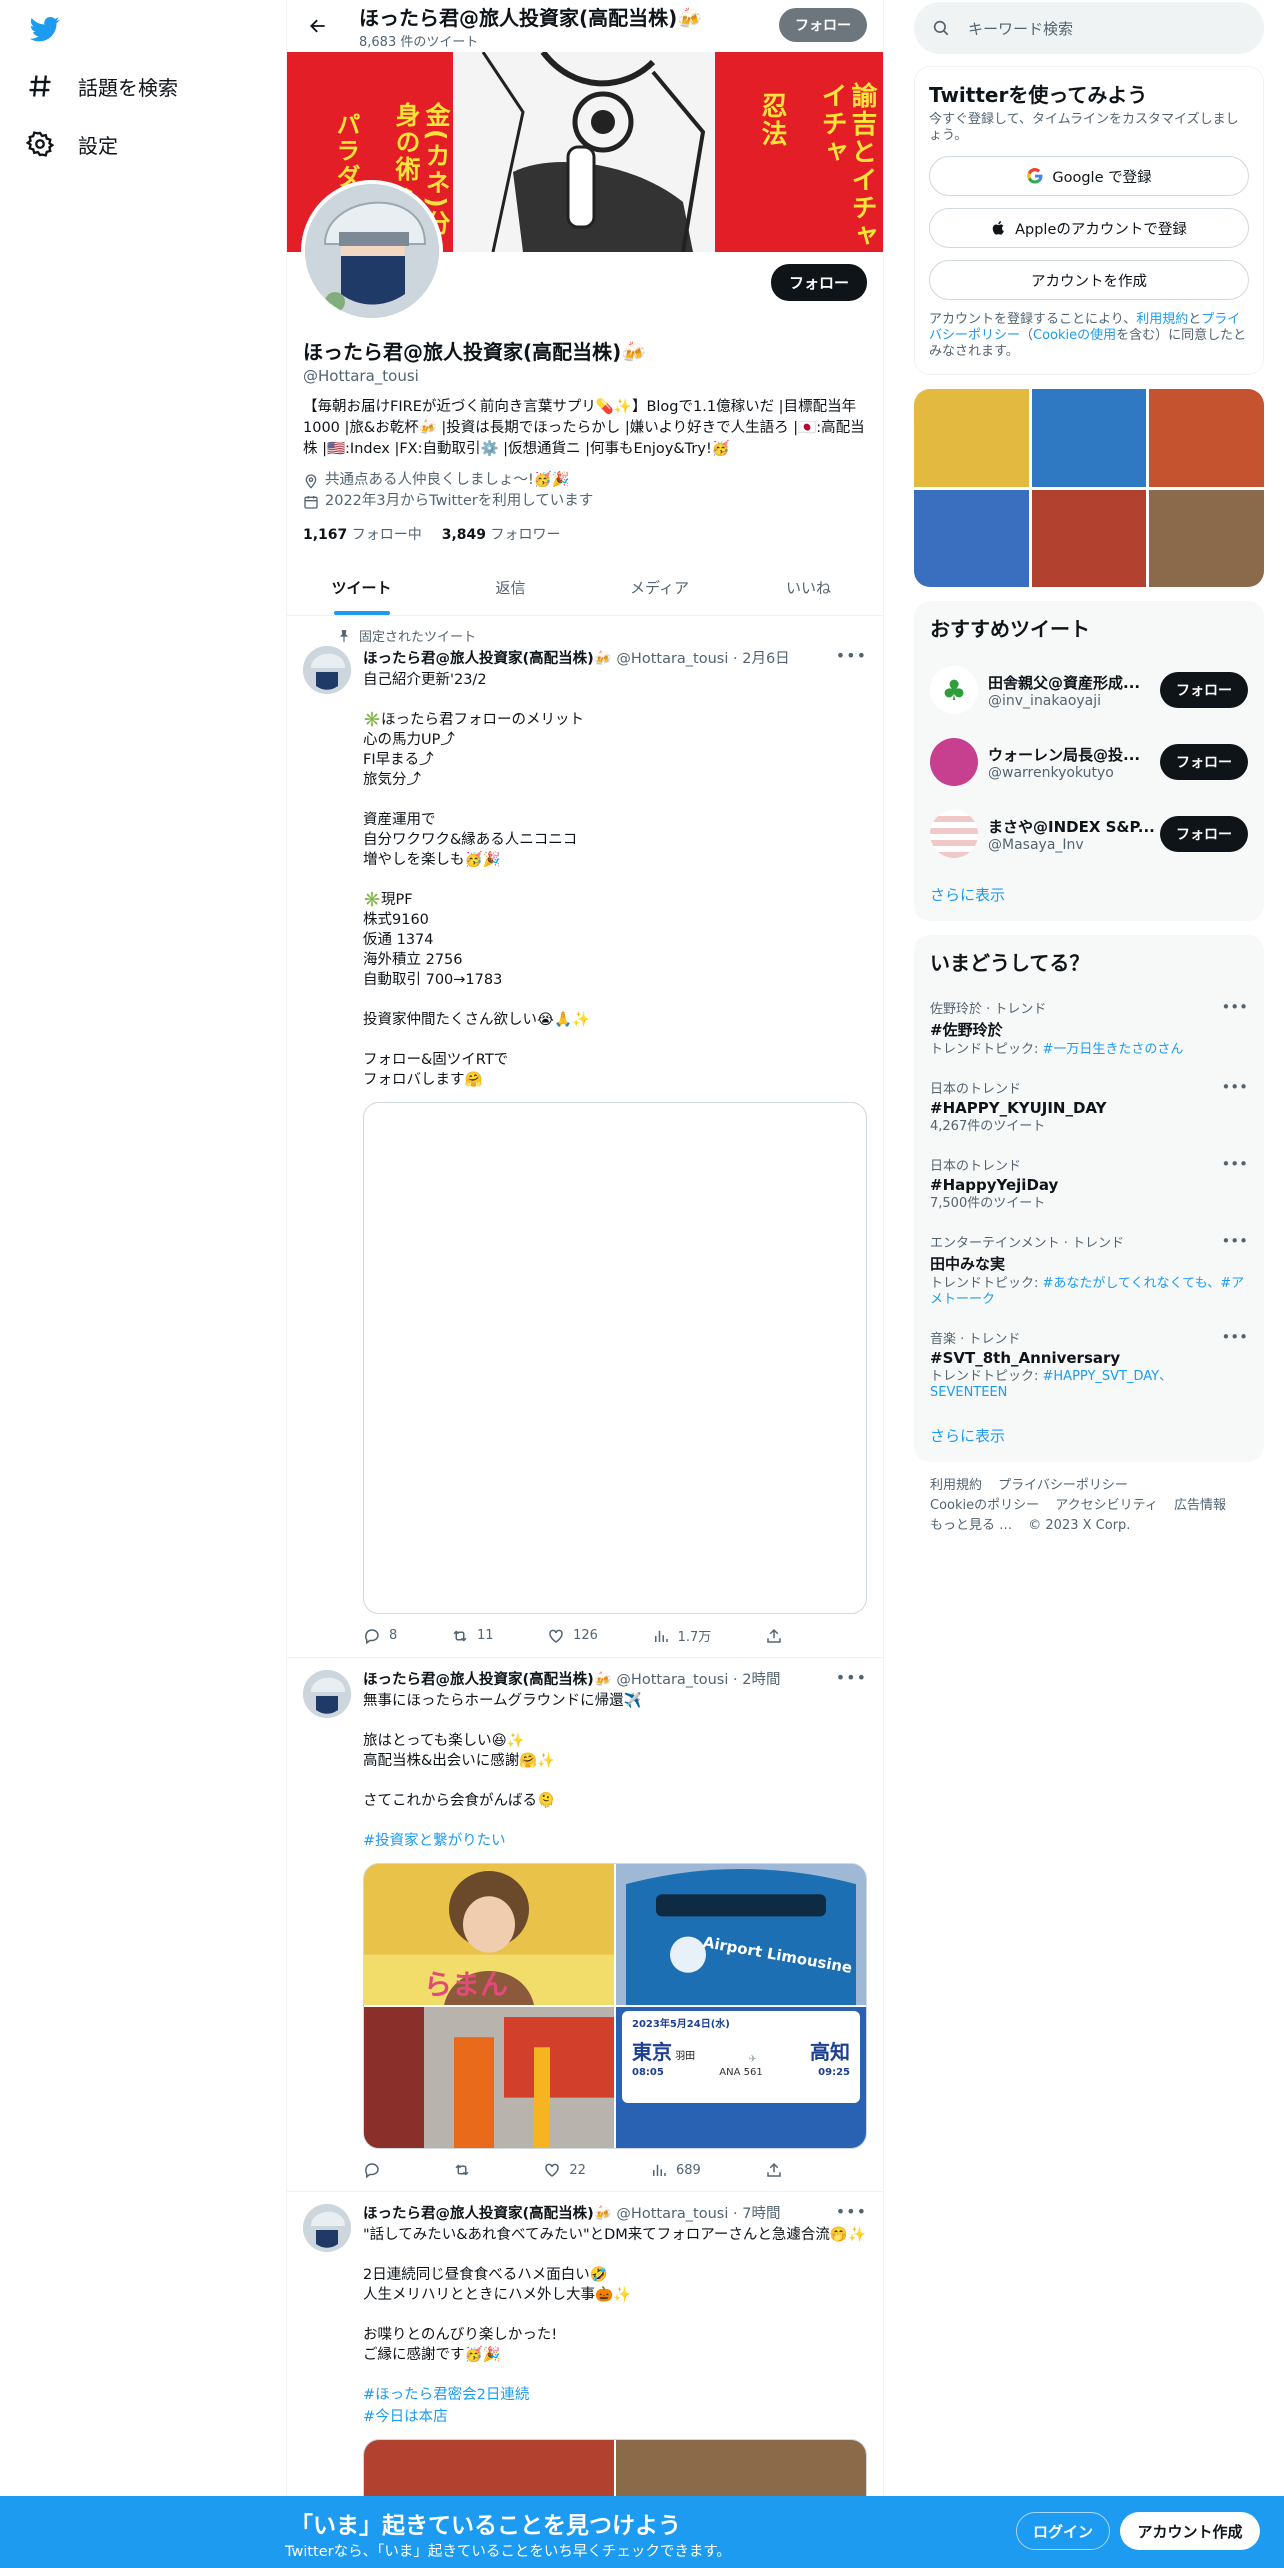 The height and width of the screenshot is (2568, 1284). What do you see at coordinates (362, 534) in the screenshot?
I see `following-link: 1,167 フォロー中` at bounding box center [362, 534].